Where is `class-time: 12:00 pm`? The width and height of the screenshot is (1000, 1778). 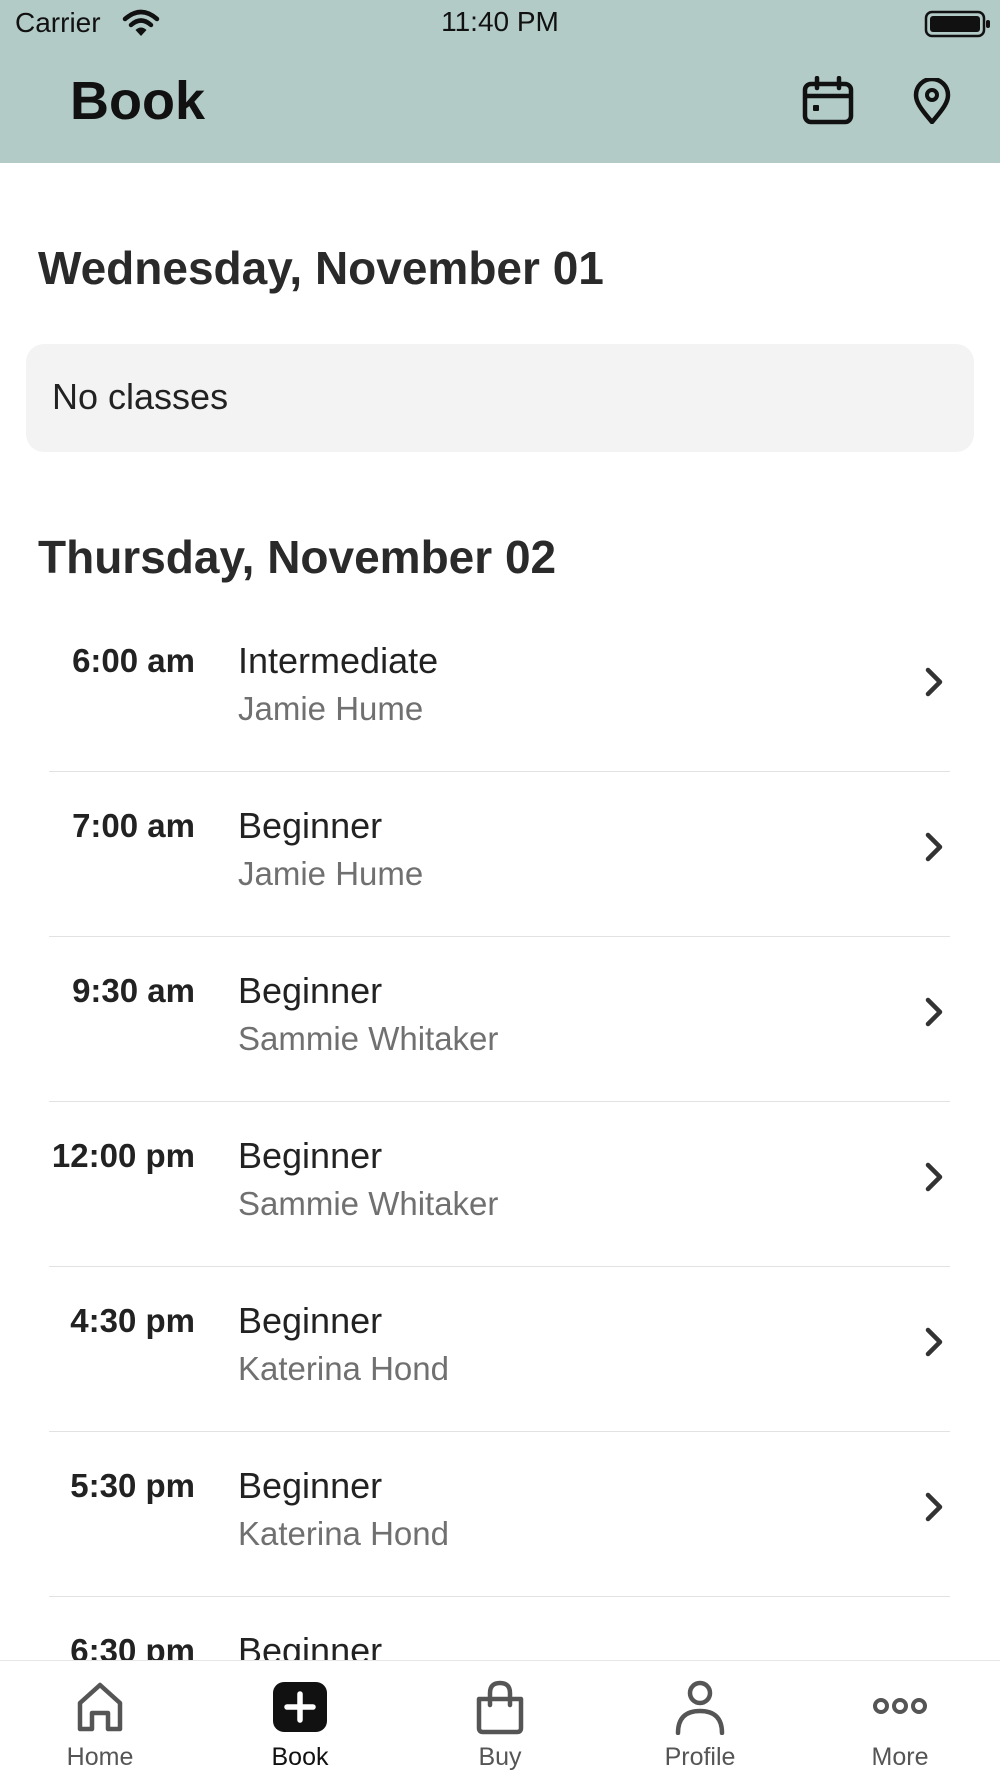
class-time: 12:00 pm is located at coordinates (123, 1155).